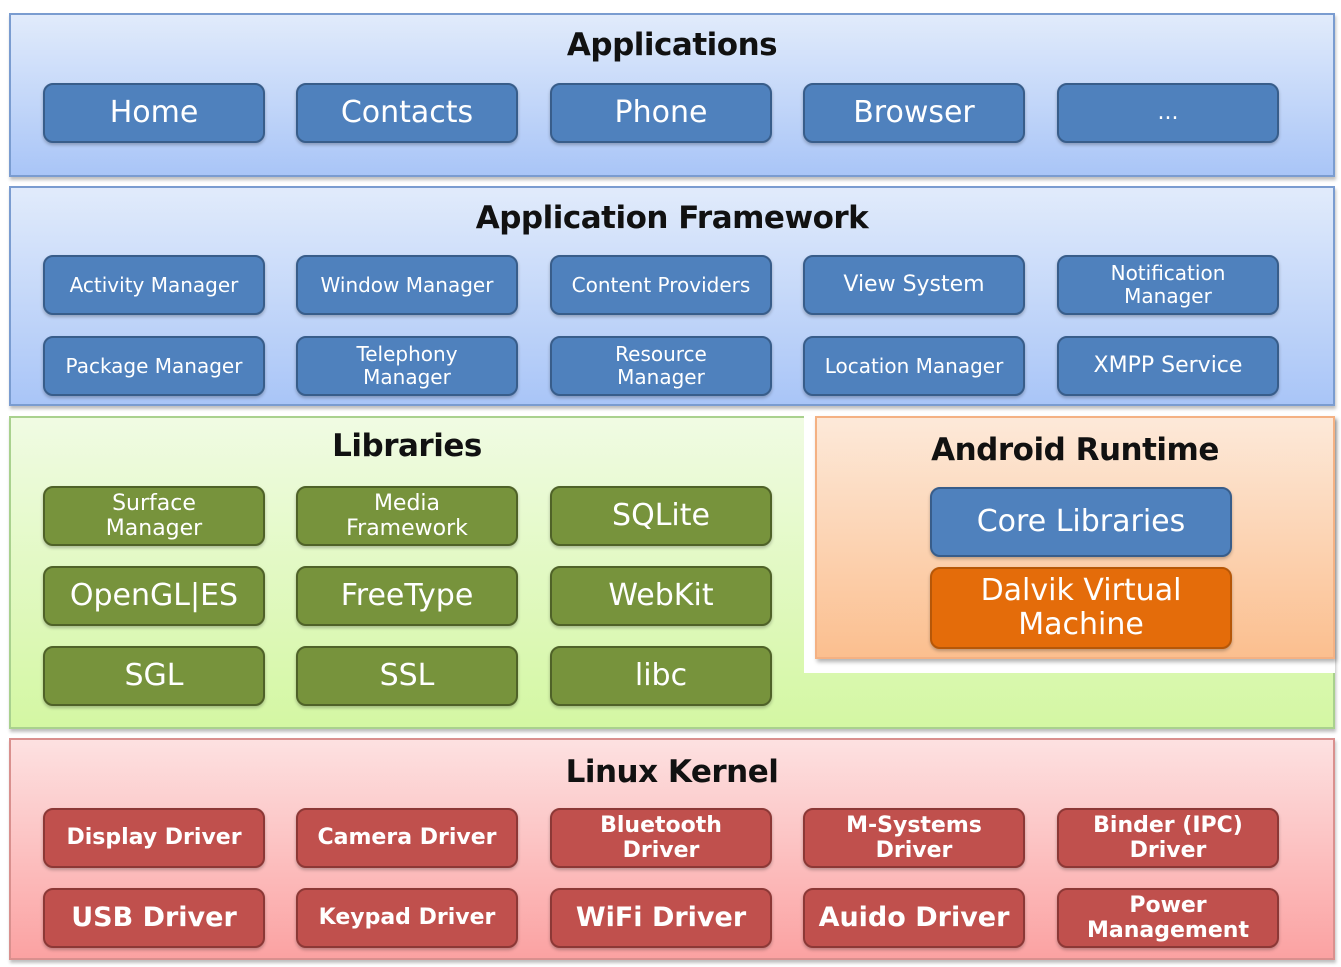 This screenshot has height=967, width=1341. I want to click on fw-telephony-manager: Telephony Manager, so click(407, 366).